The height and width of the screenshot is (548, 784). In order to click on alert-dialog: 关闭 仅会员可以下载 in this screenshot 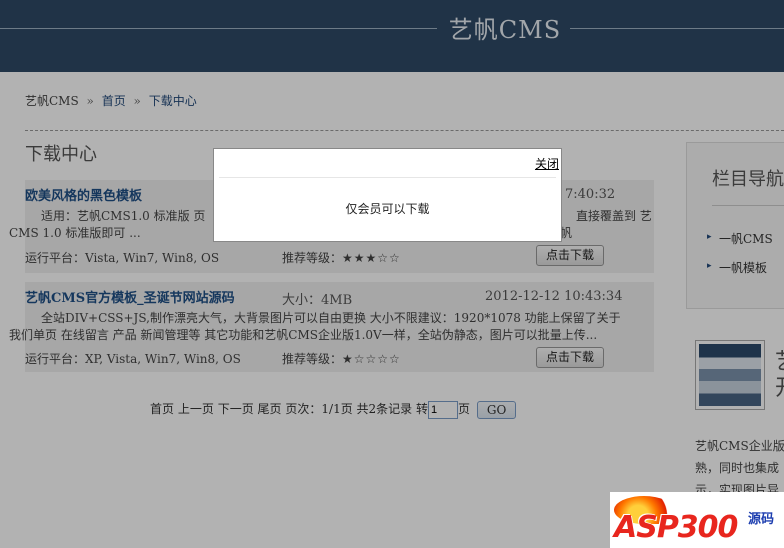, I will do `click(387, 195)`.